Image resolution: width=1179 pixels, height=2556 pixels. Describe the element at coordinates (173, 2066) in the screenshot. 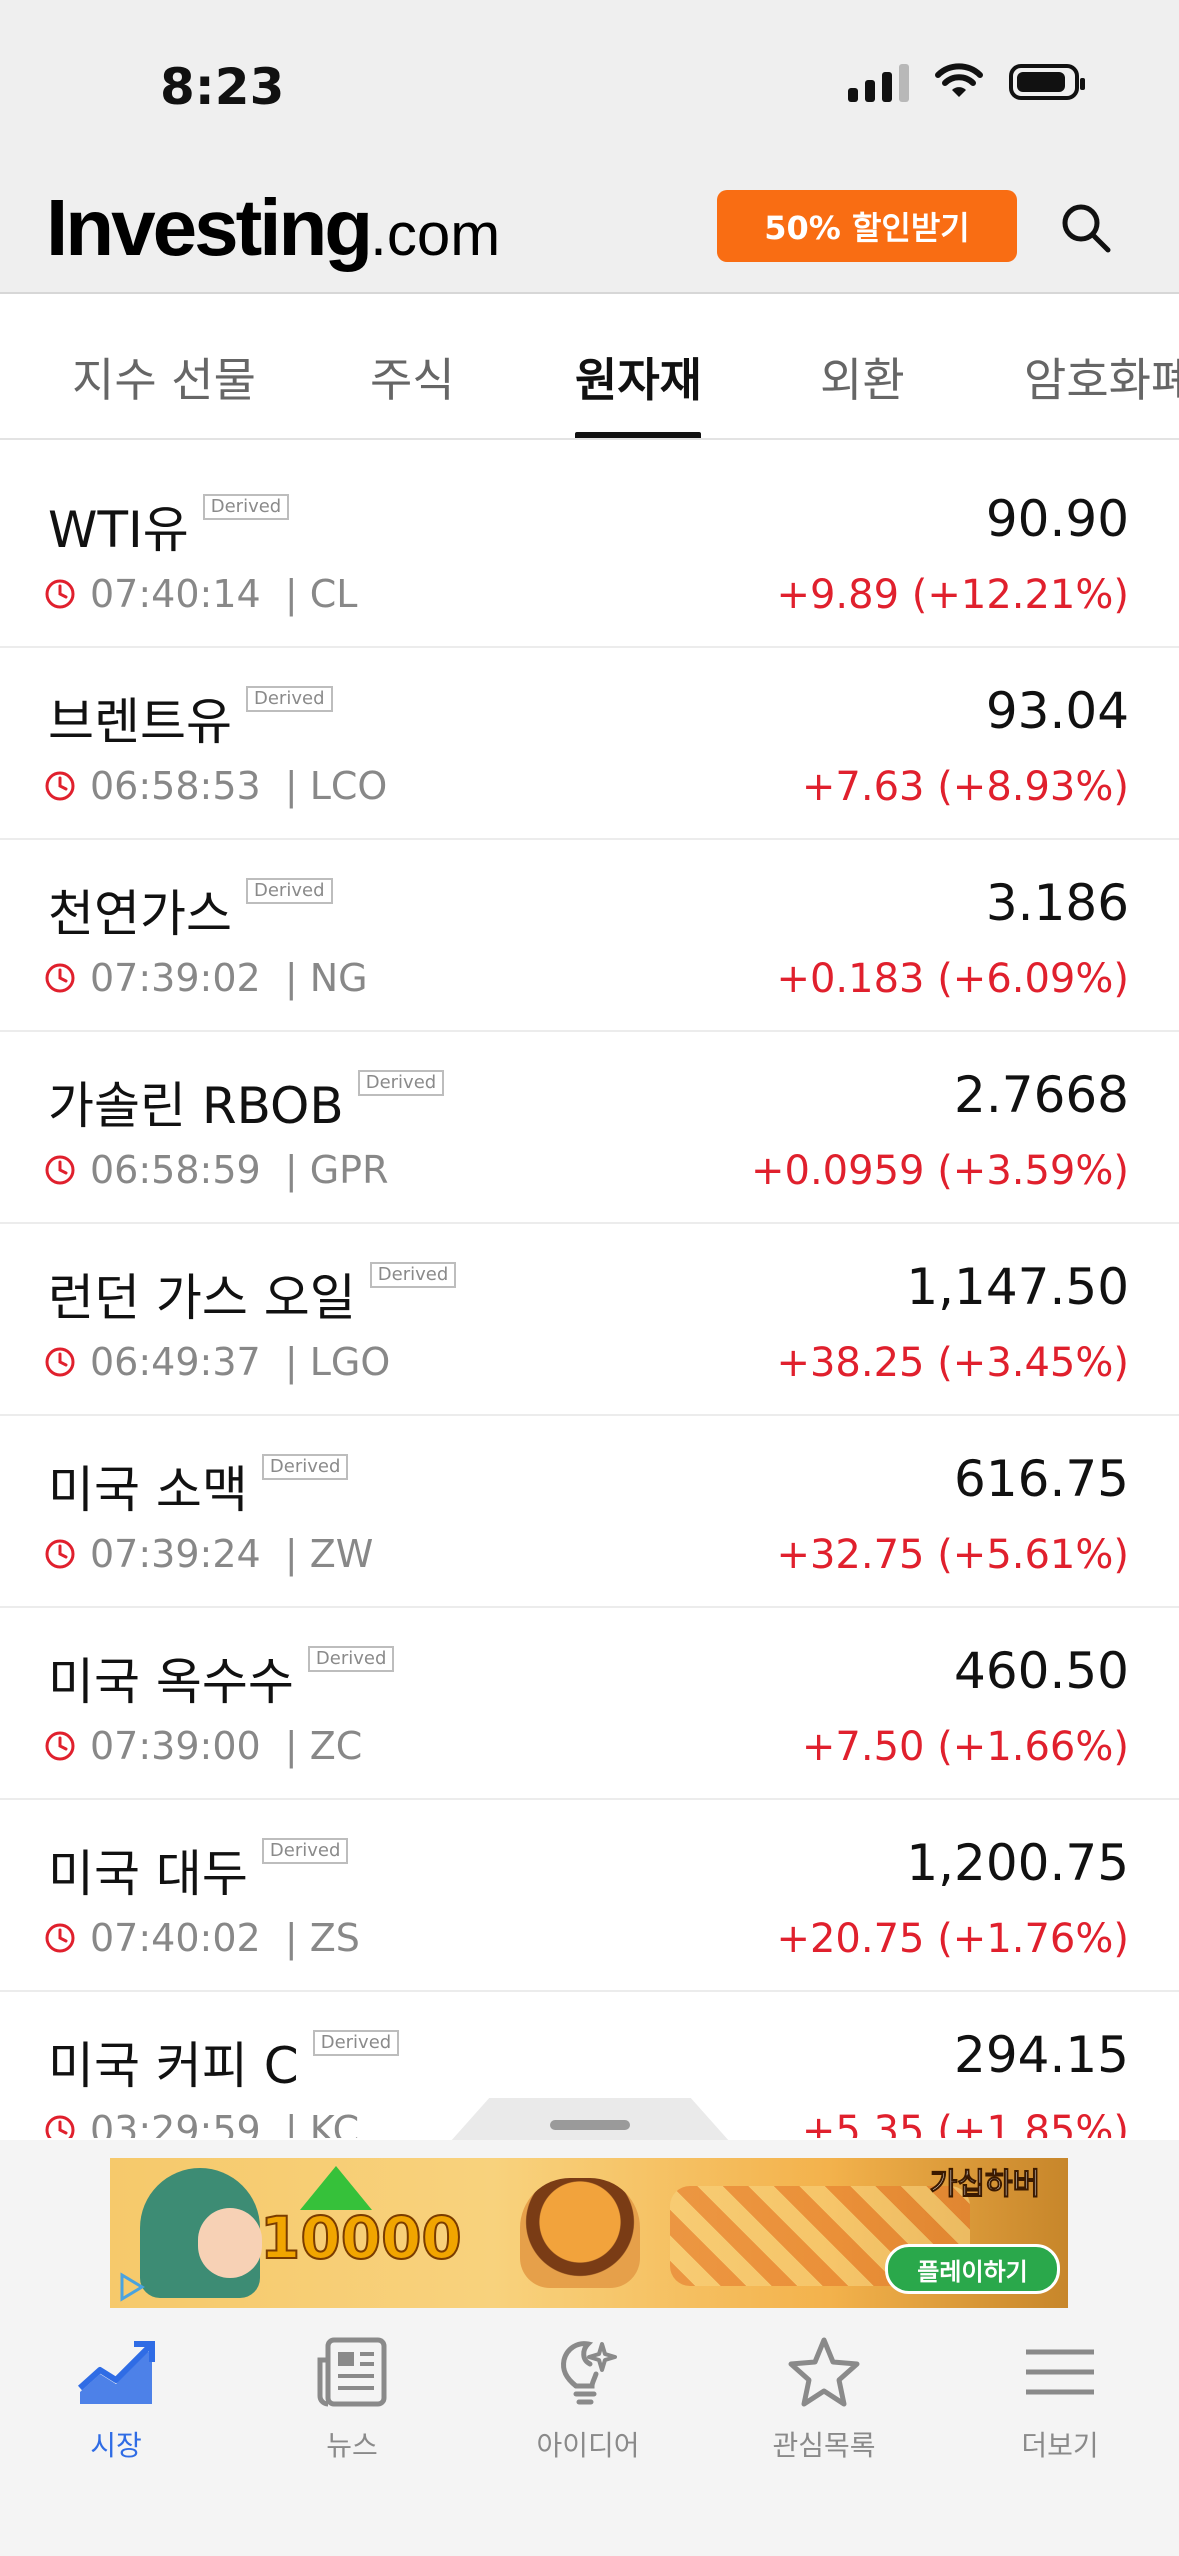

I see `instrument-name-text: 미국 커피 C` at that location.